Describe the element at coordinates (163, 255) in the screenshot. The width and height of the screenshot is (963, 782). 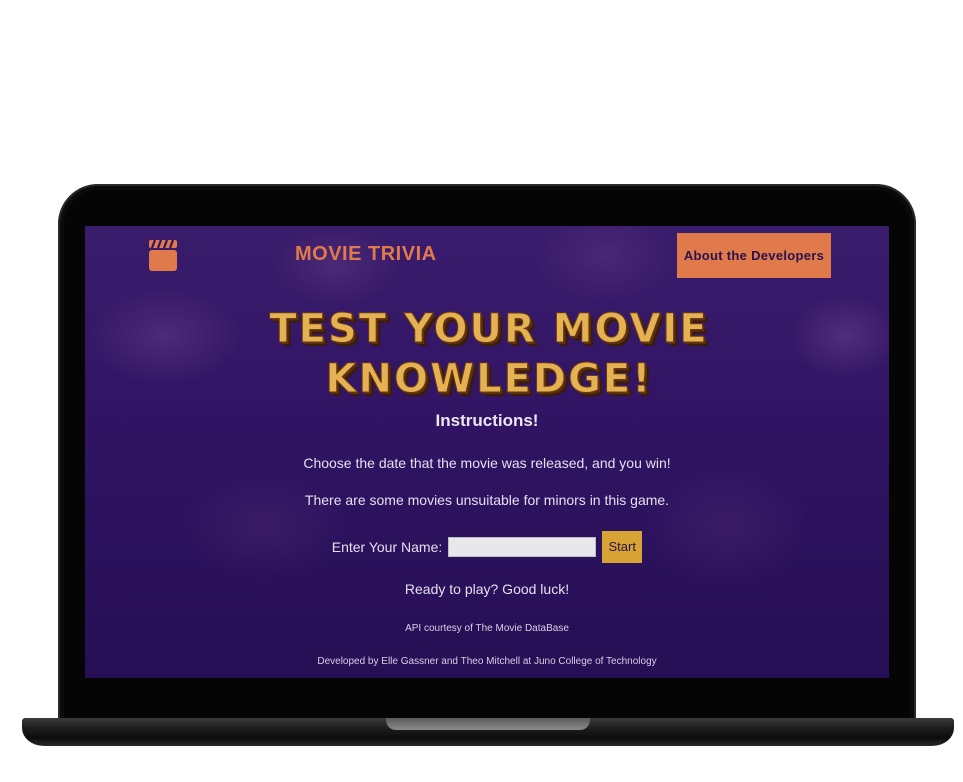
I see `clapperboard-icon` at that location.